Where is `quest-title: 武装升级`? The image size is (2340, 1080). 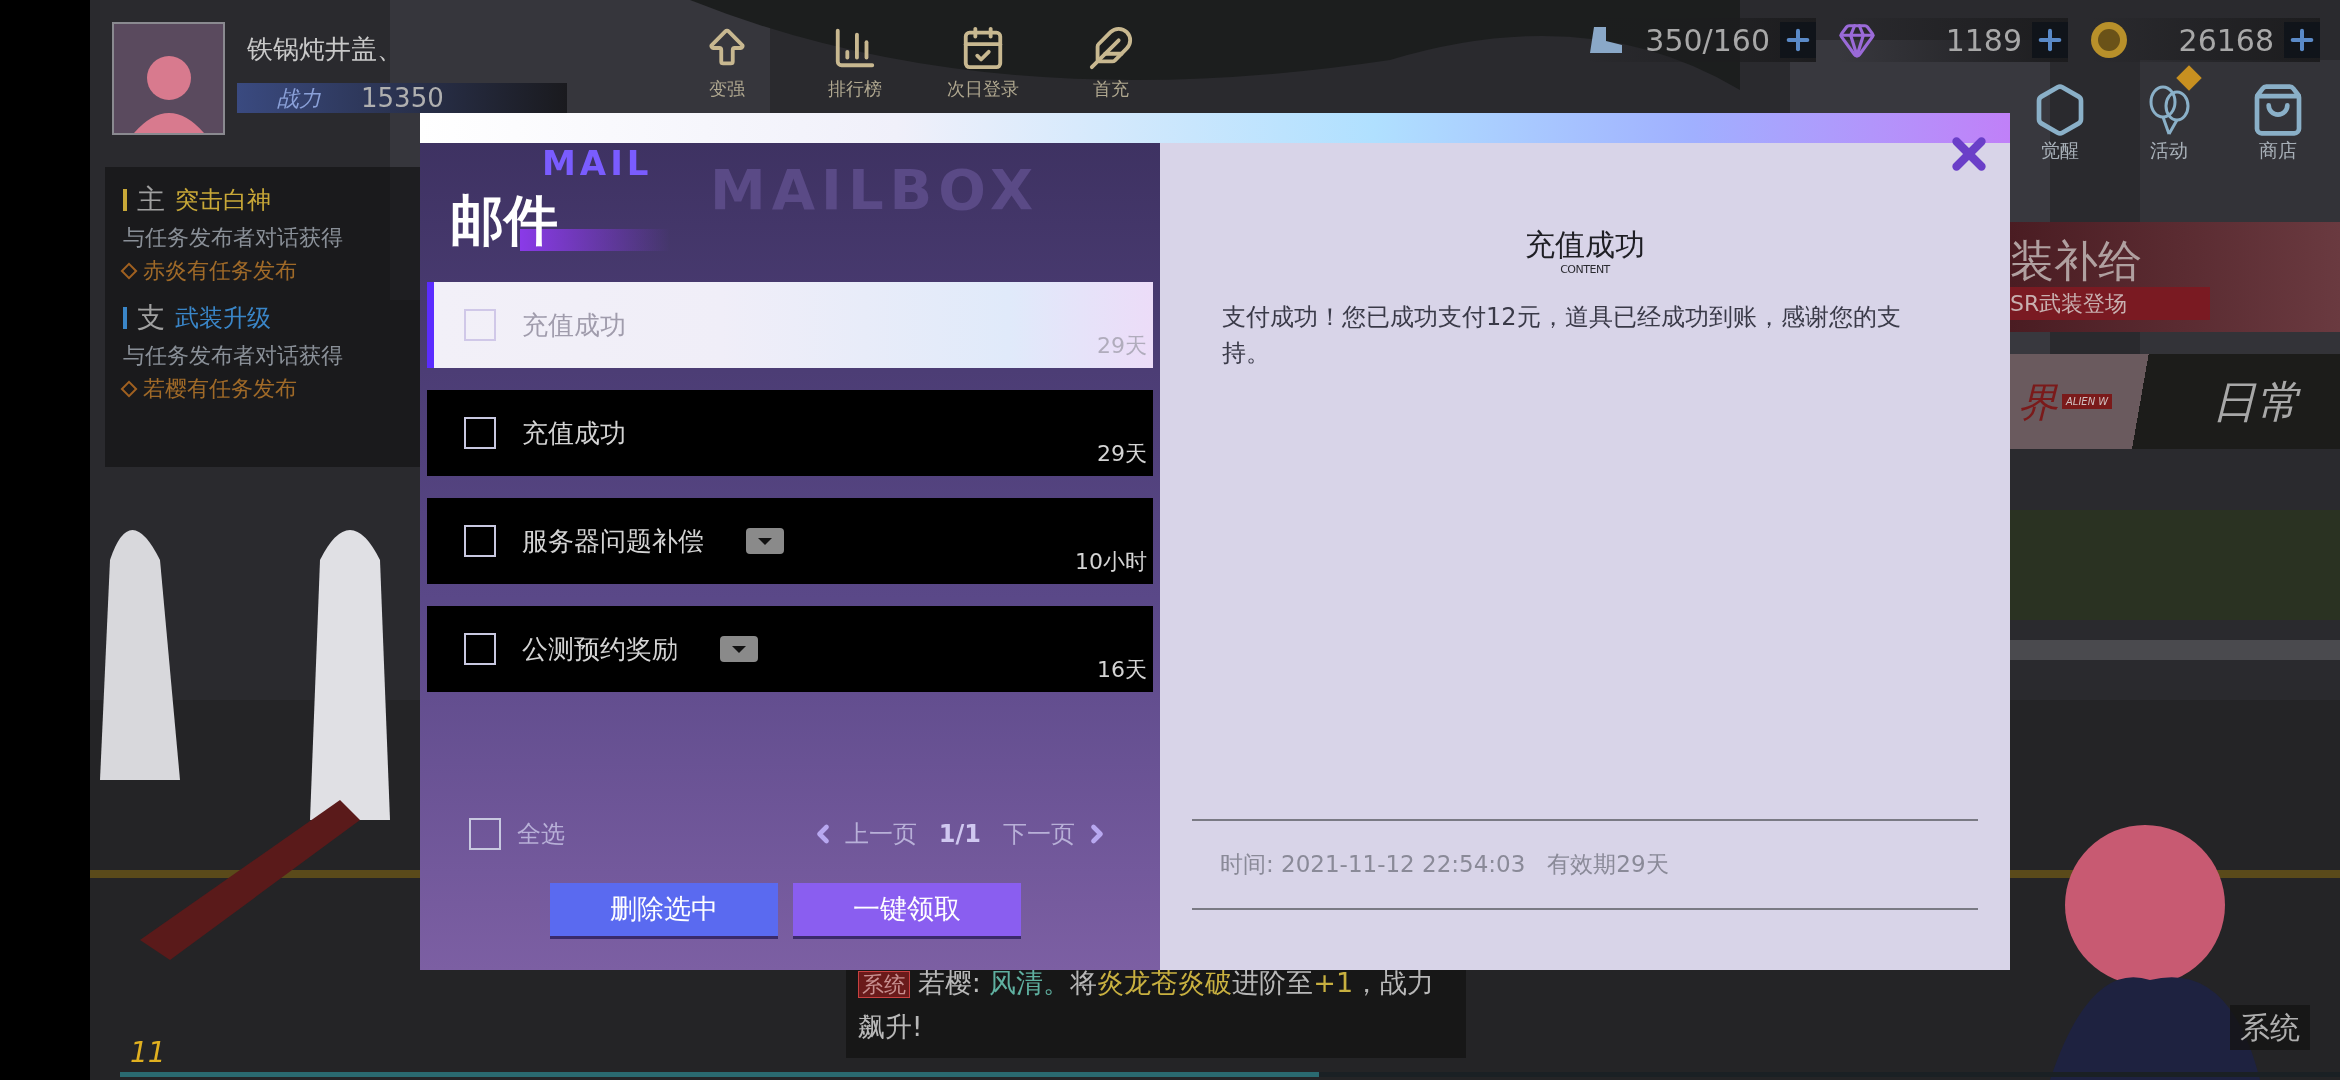 quest-title: 武装升级 is located at coordinates (223, 318).